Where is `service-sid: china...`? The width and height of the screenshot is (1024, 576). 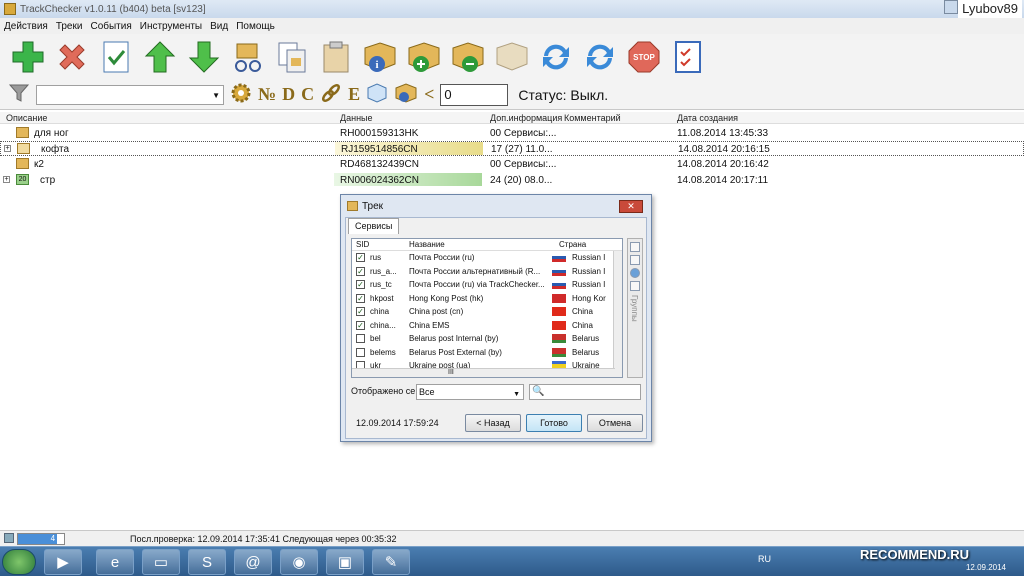 service-sid: china... is located at coordinates (383, 325).